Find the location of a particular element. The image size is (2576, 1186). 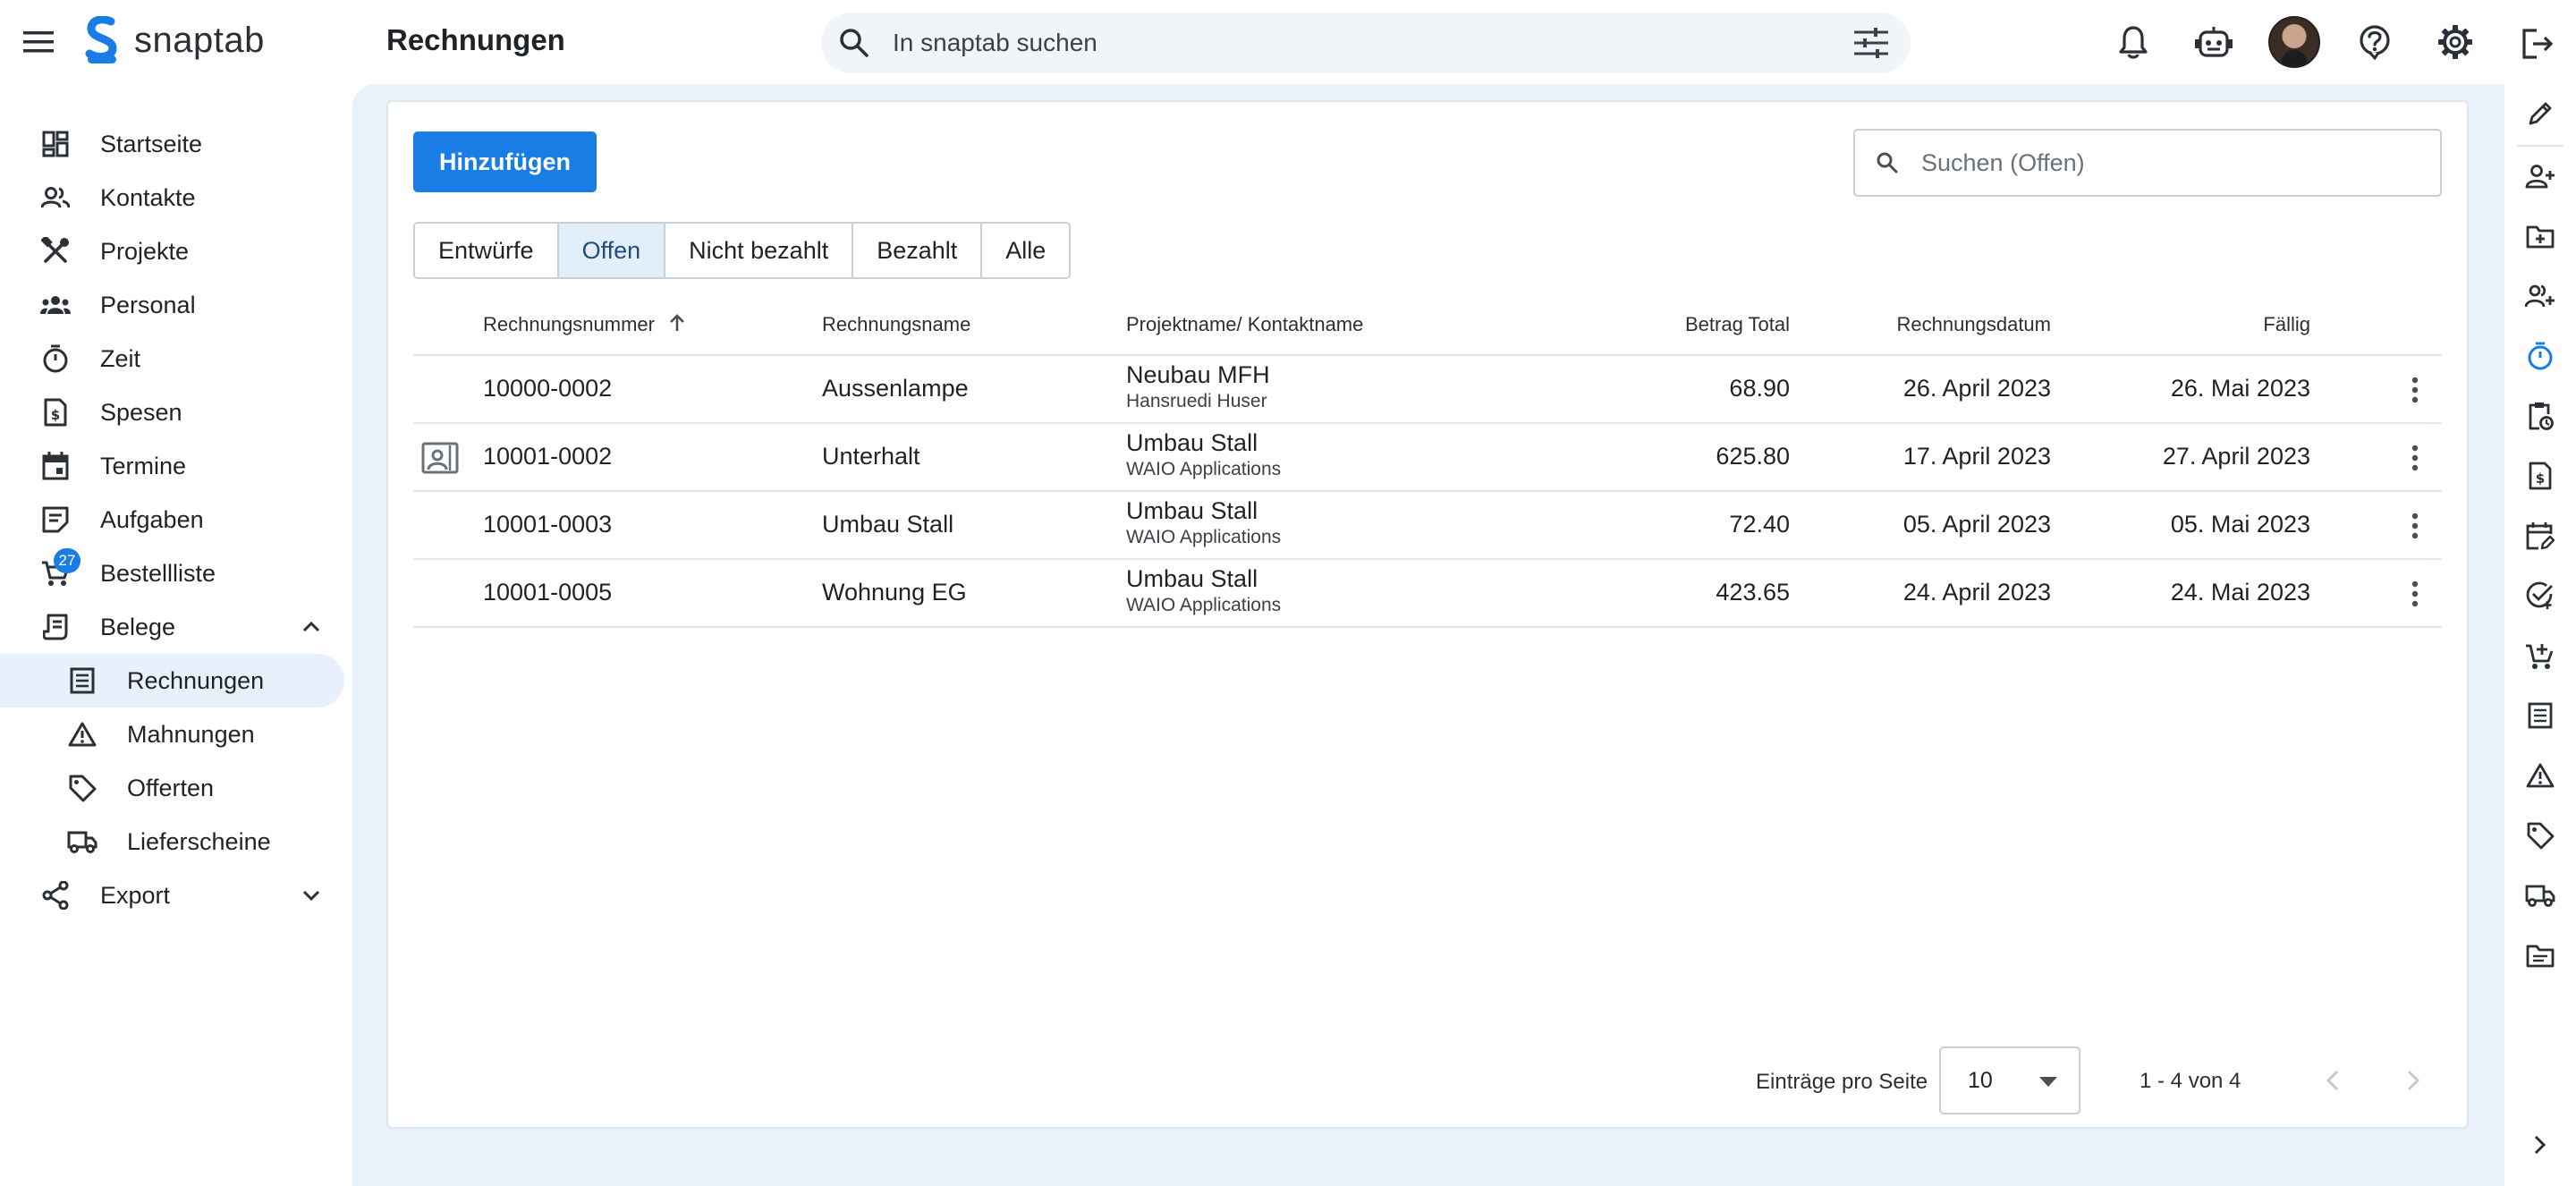

column-header-rechnungsnummer: Rechnungsnummer is located at coordinates (584, 325).